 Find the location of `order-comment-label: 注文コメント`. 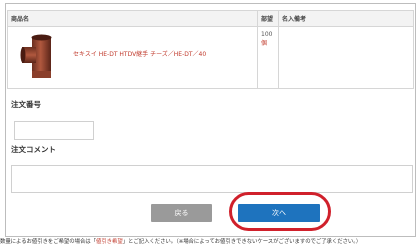

order-comment-label: 注文コメント is located at coordinates (33, 149).